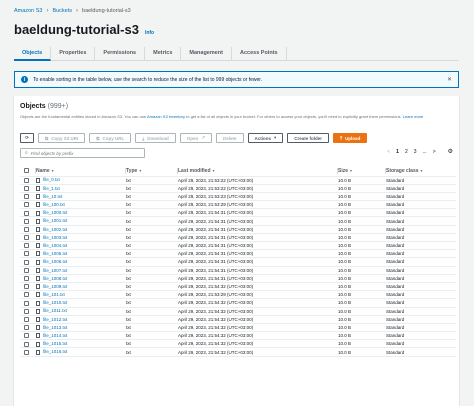  Describe the element at coordinates (55, 286) in the screenshot. I see `object-link: file_1009.txt` at that location.